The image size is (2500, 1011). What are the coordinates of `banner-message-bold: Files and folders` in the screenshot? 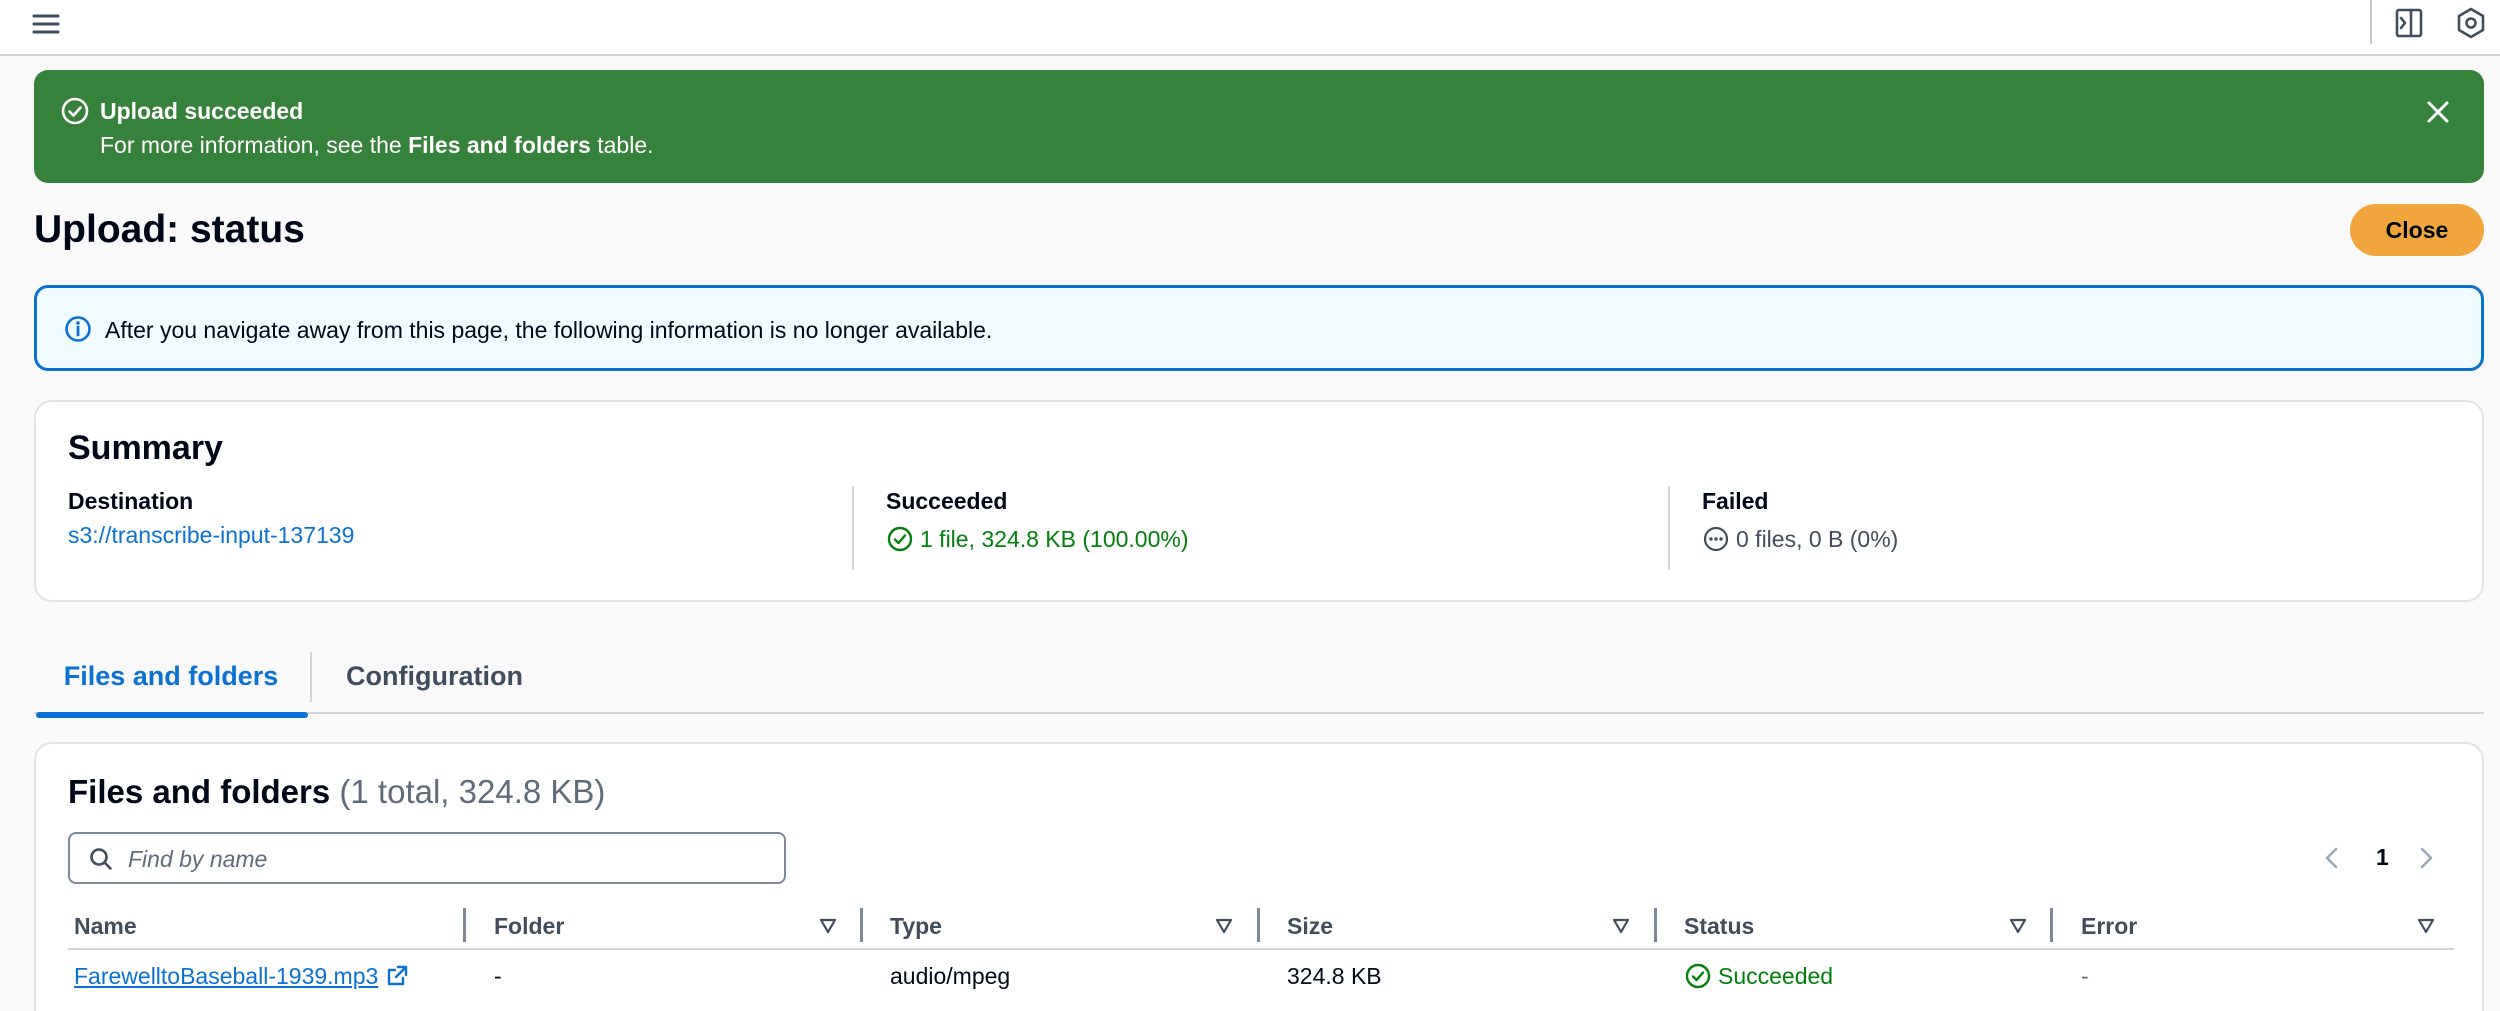 It's located at (499, 145).